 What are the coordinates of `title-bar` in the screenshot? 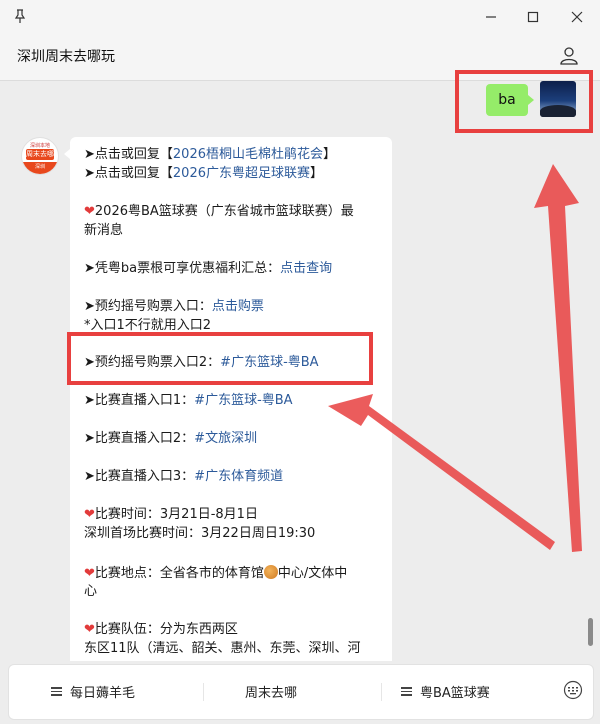 It's located at (300, 17).